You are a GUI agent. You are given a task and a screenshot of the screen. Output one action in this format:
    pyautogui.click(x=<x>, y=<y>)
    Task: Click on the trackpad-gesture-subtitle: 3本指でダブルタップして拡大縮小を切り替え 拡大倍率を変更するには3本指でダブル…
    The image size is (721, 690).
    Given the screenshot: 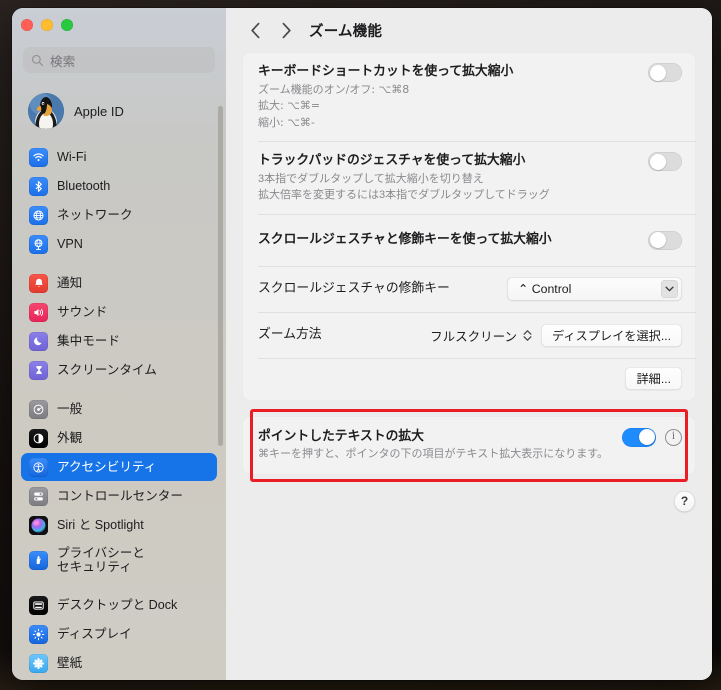 What is the action you would take?
    pyautogui.click(x=404, y=187)
    